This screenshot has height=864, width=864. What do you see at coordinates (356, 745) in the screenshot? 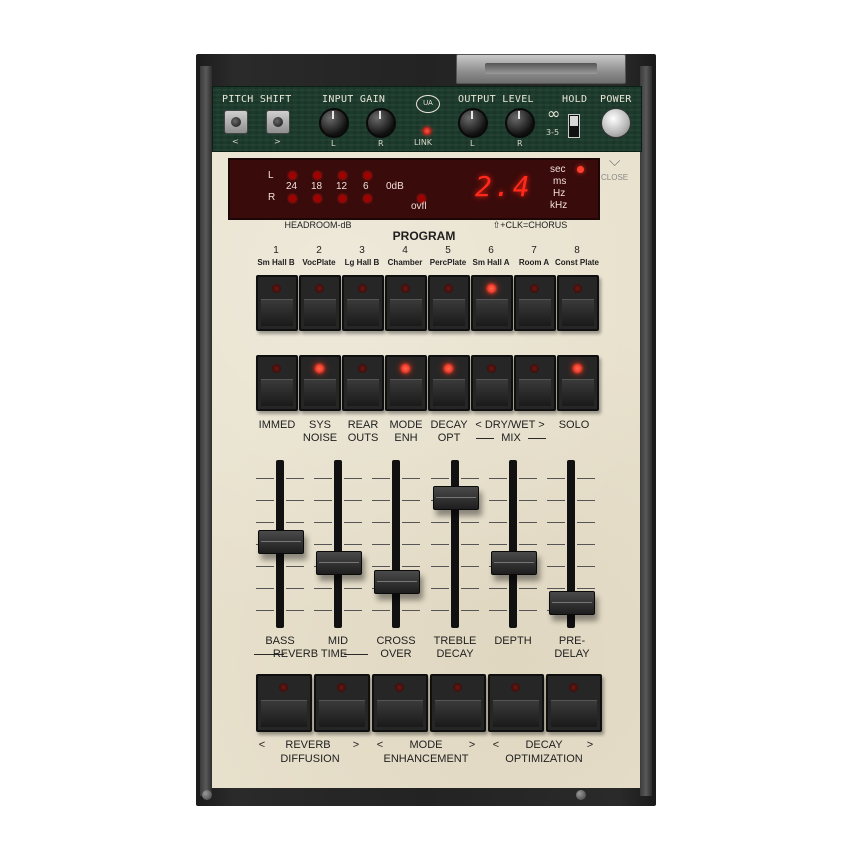
I see `group1-arrow-right: >` at bounding box center [356, 745].